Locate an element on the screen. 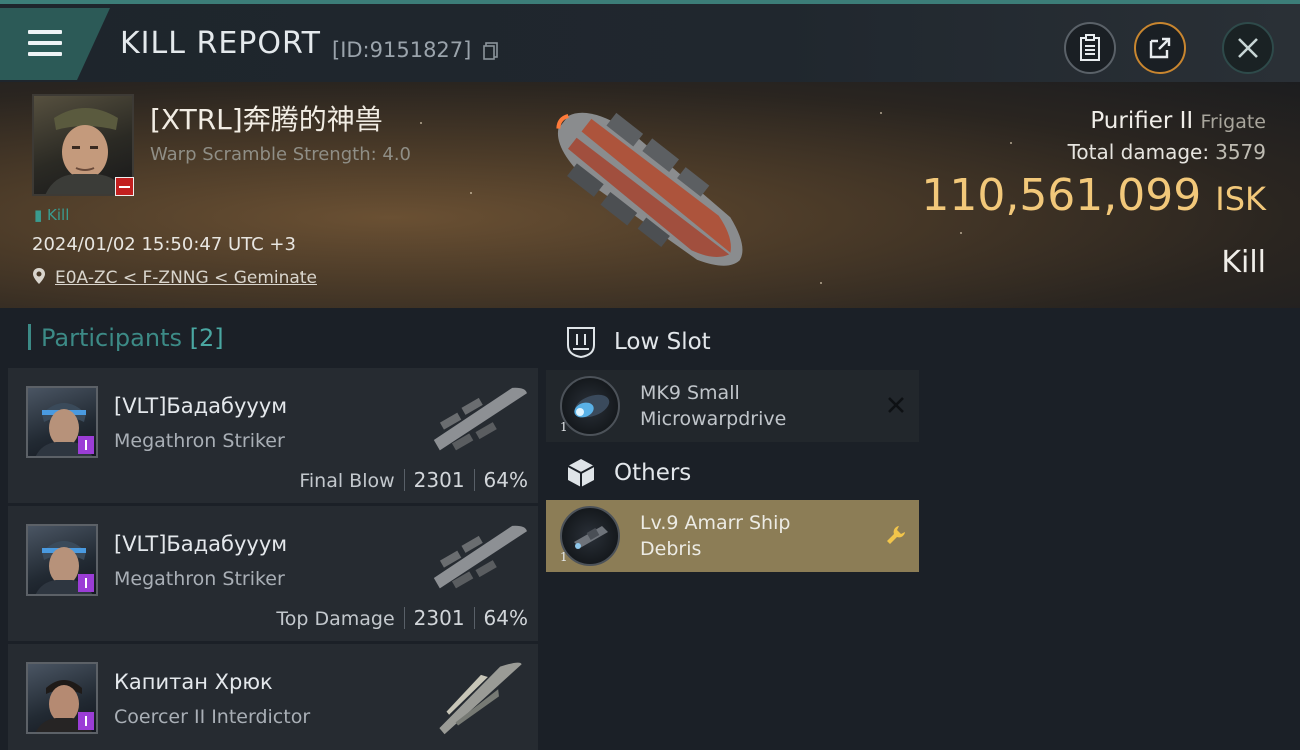 The image size is (1300, 750). isk-value: 110,561,099 ISK is located at coordinates (1093, 195).